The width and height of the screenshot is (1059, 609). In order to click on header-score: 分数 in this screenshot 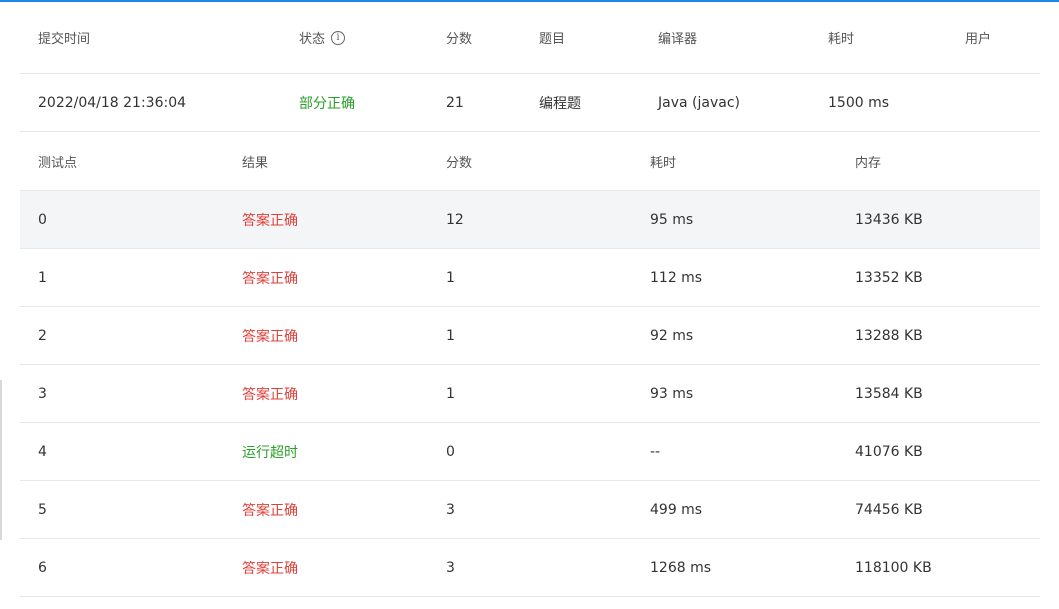, I will do `click(459, 39)`.